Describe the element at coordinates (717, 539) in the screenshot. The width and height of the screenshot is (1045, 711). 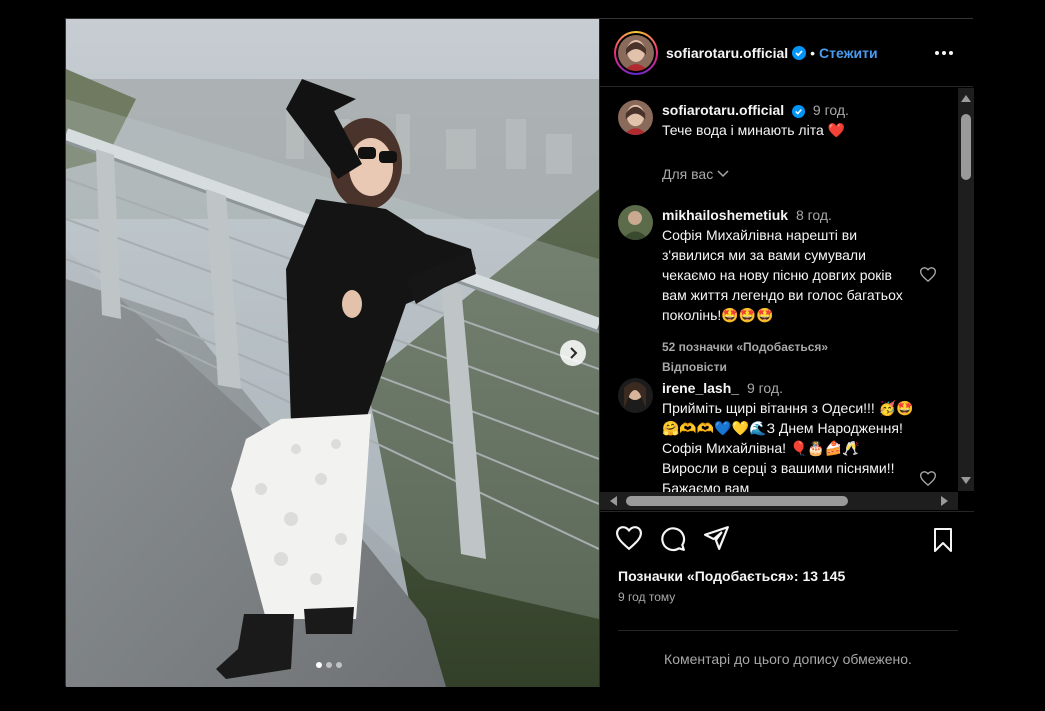
I see `share-icon` at that location.